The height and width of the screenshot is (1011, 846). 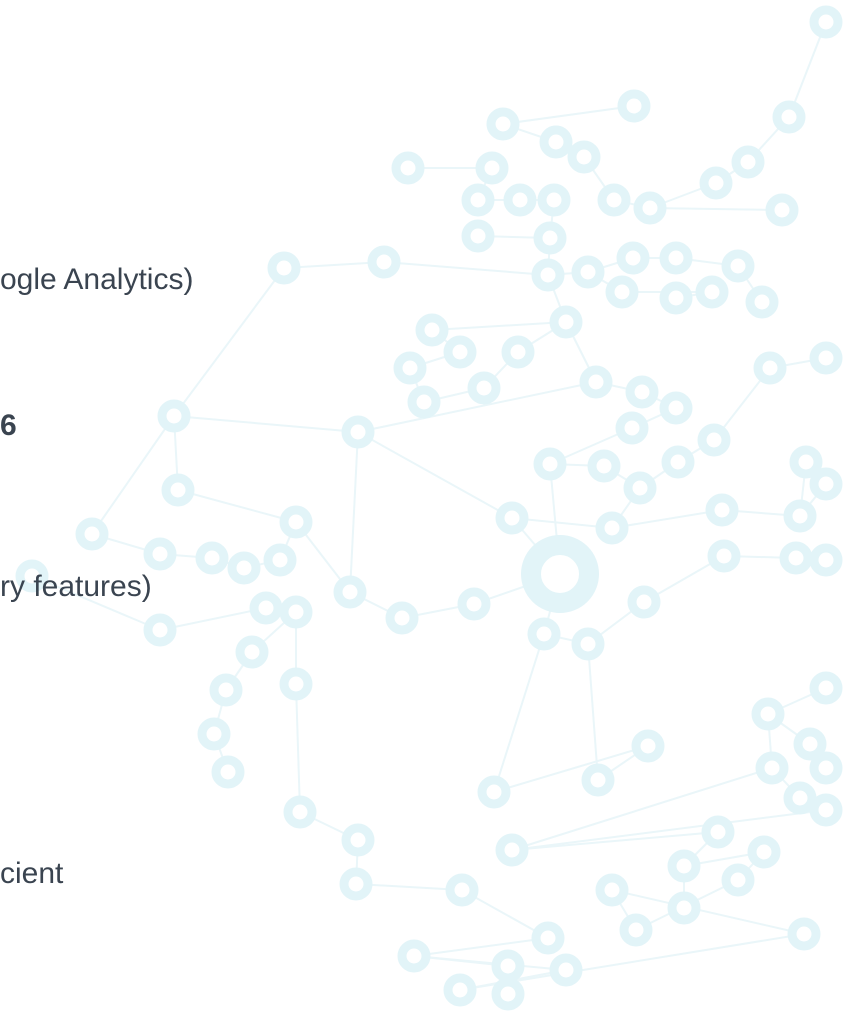 What do you see at coordinates (560, 574) in the screenshot?
I see `network-hub-node` at bounding box center [560, 574].